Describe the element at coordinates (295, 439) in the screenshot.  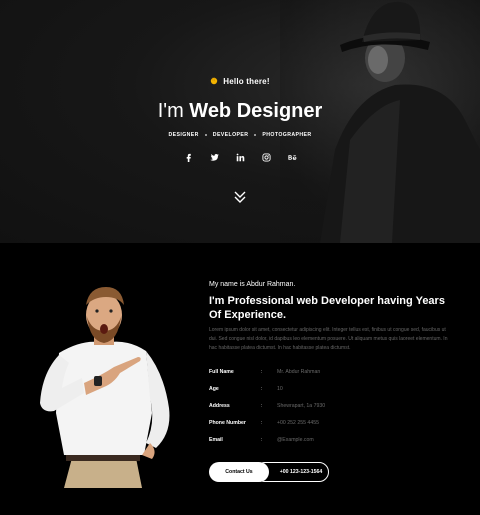
I see `detail-value: @Example.com` at that location.